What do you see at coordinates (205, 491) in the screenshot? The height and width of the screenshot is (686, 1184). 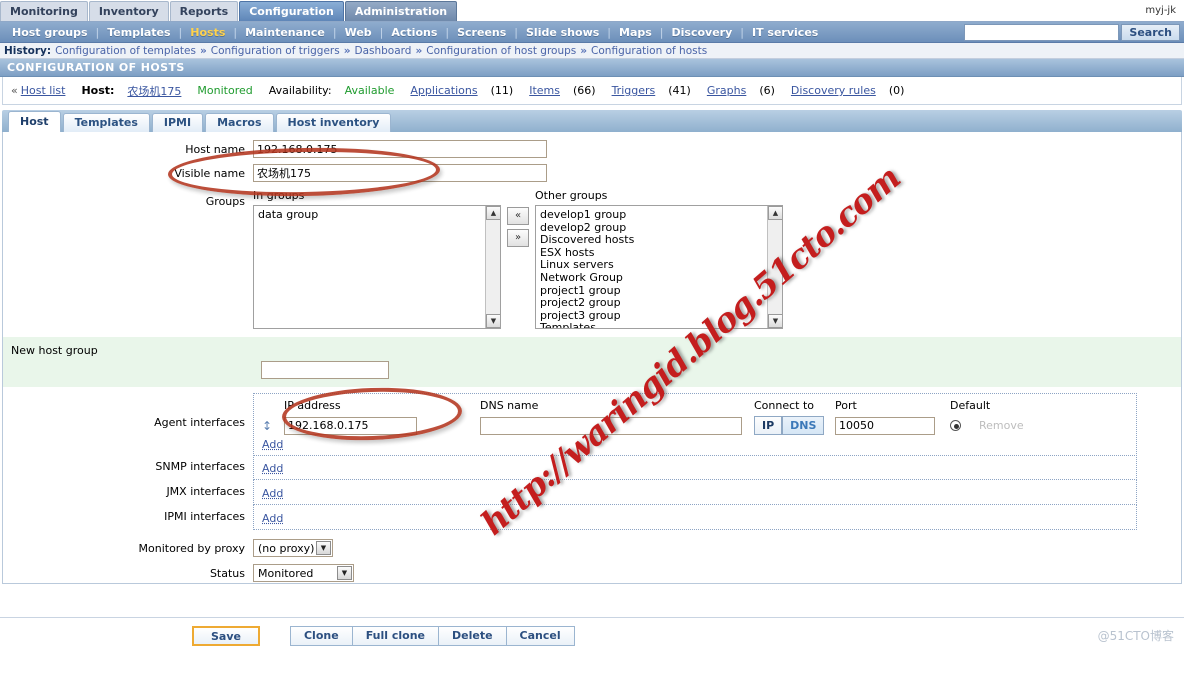 I see `jmx-interfaces-label: JMX interfaces` at bounding box center [205, 491].